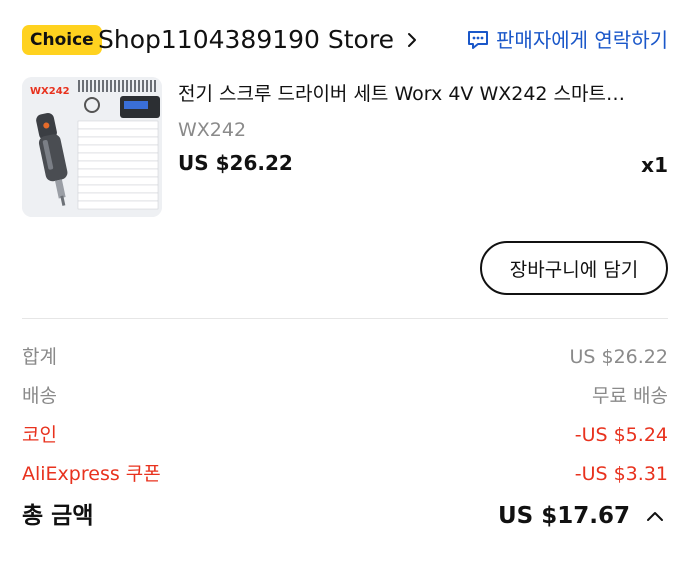  Describe the element at coordinates (345, 516) in the screenshot. I see `total-row: 총 금액 US $17.67` at that location.